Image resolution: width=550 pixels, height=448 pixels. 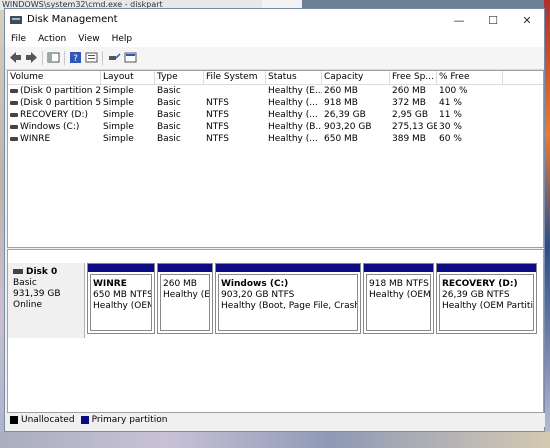 I want to click on partition-size: 650 MB NTFS, so click(x=122, y=295).